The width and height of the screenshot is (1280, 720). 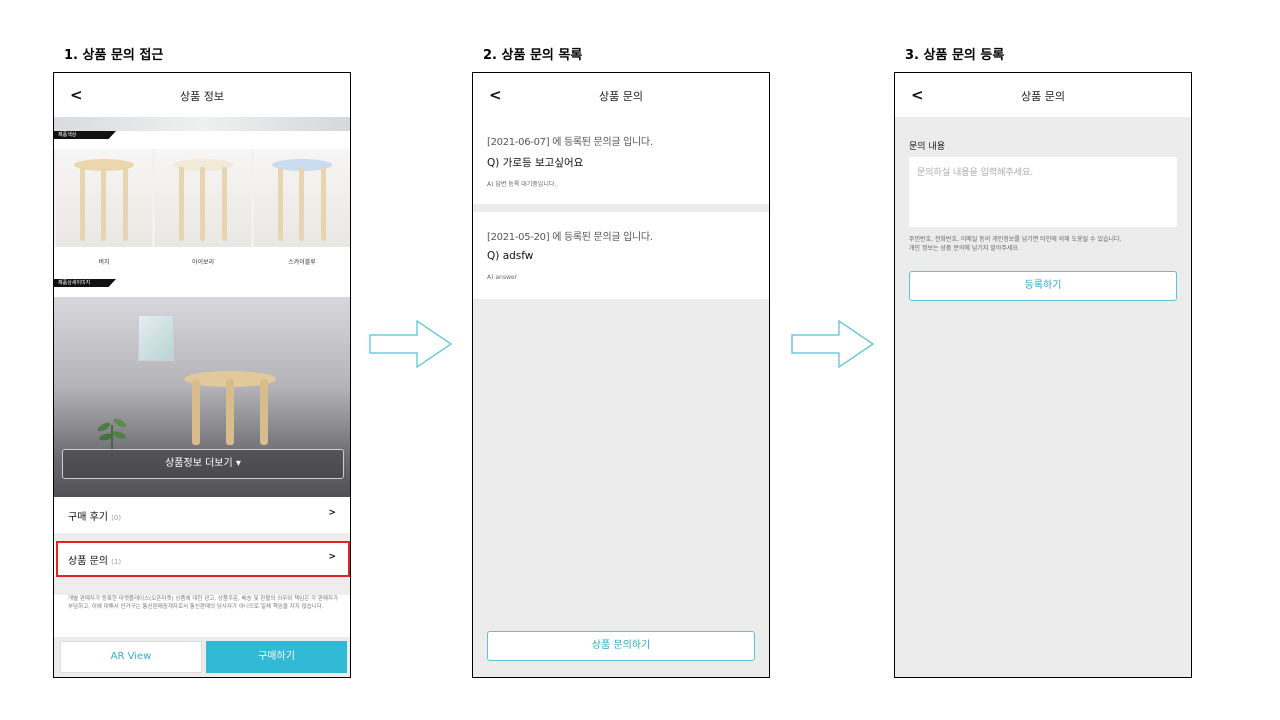 I want to click on color-card-ivory, so click(x=203, y=198).